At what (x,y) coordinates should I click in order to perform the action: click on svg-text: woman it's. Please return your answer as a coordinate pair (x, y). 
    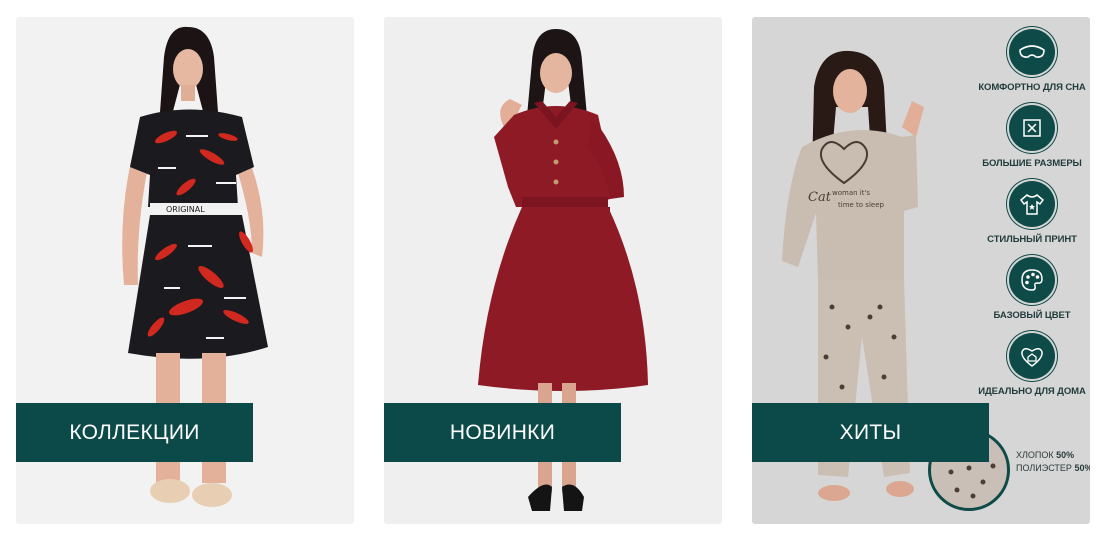
    Looking at the image, I should click on (851, 193).